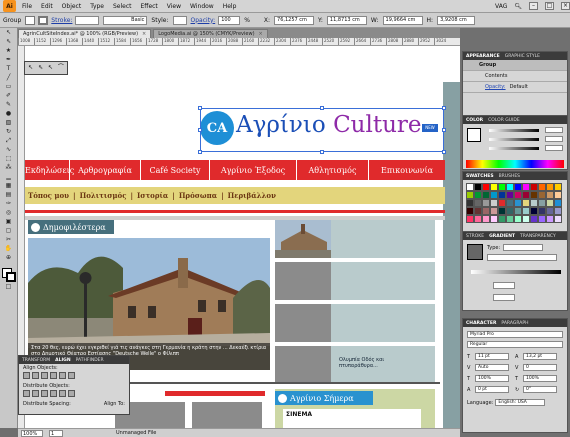  Describe the element at coordinates (303, 323) in the screenshot. I see `thumbnail-image` at that location.